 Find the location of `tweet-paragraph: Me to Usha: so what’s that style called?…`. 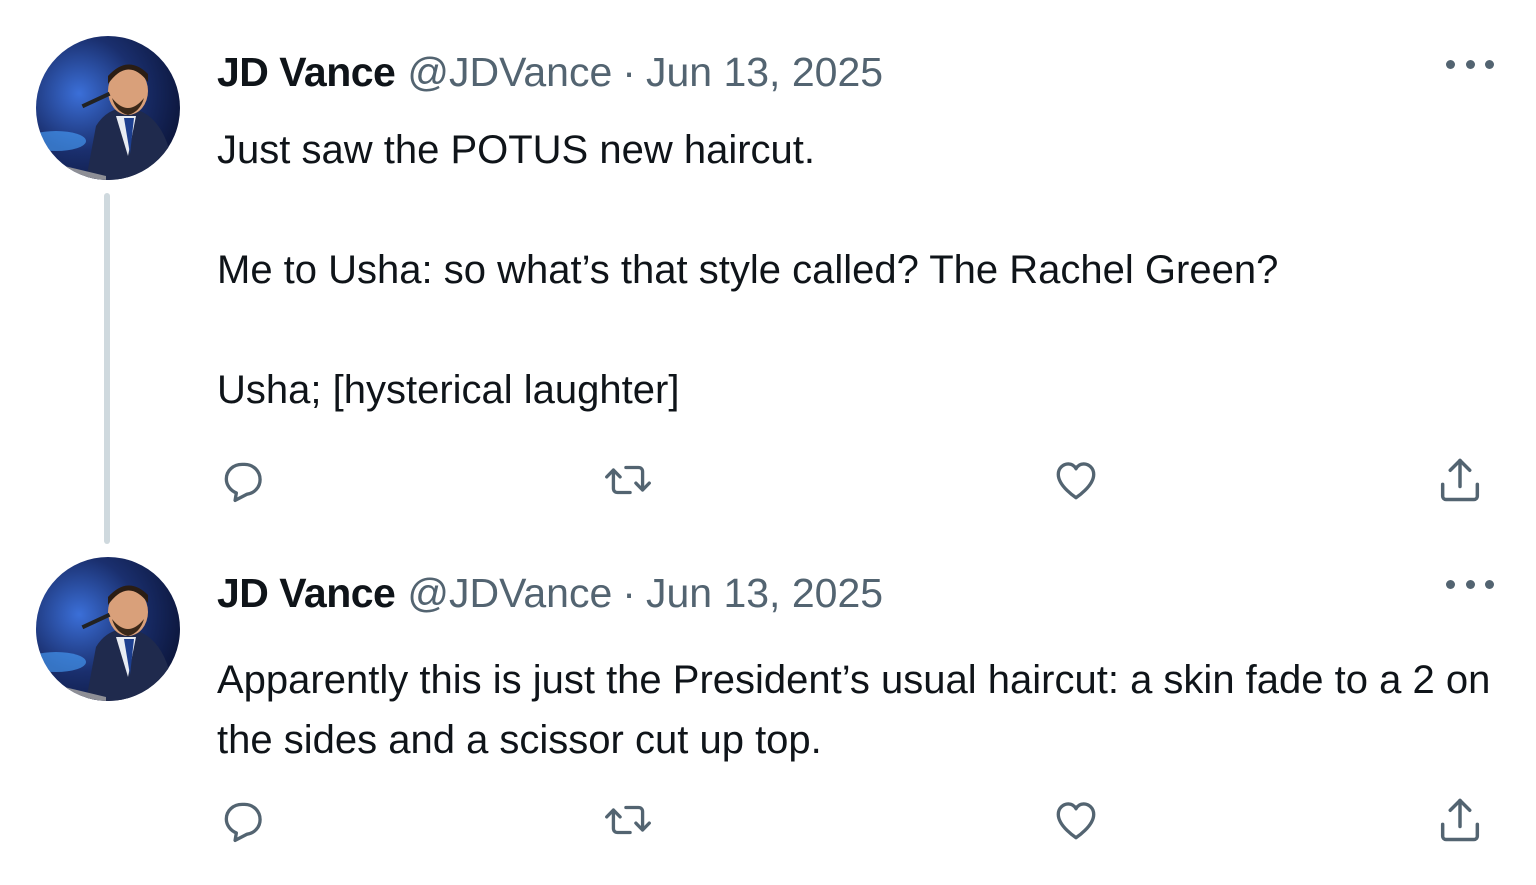

tweet-paragraph: Me to Usha: so what’s that style called?… is located at coordinates (748, 270).